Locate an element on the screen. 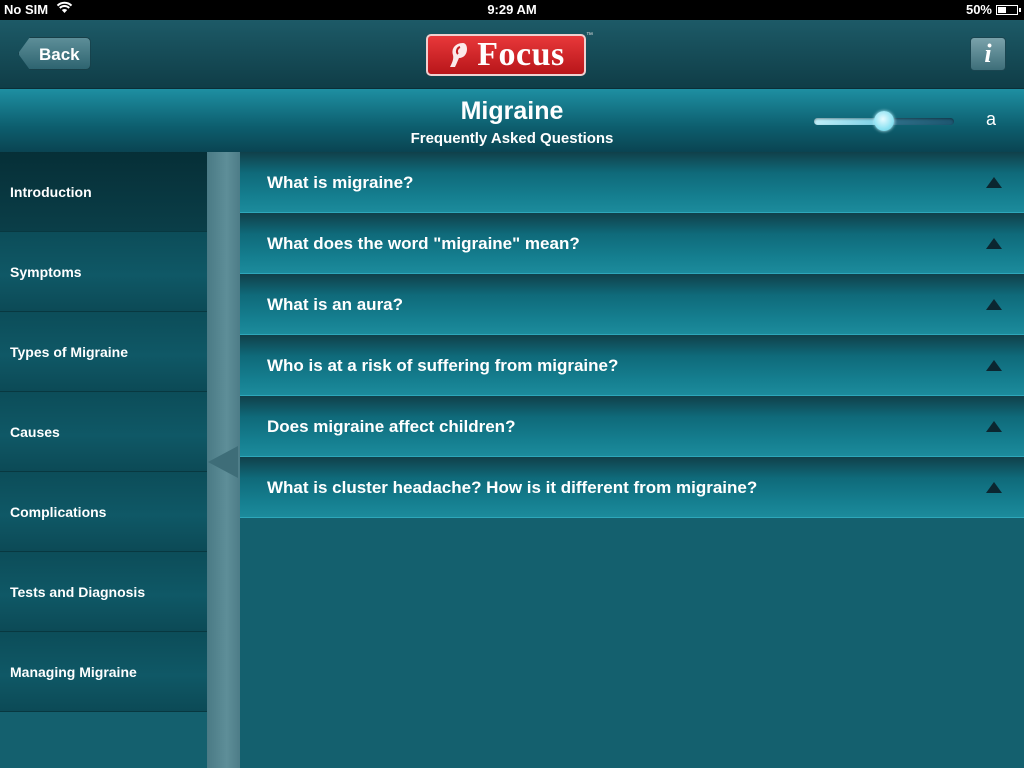  status-bar: No SIM 9:29 AM 50% is located at coordinates (512, 10).